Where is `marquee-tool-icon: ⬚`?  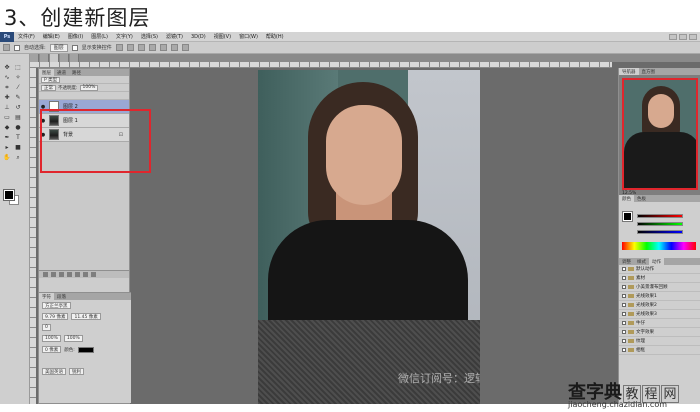 marquee-tool-icon: ⬚ is located at coordinates (18, 67).